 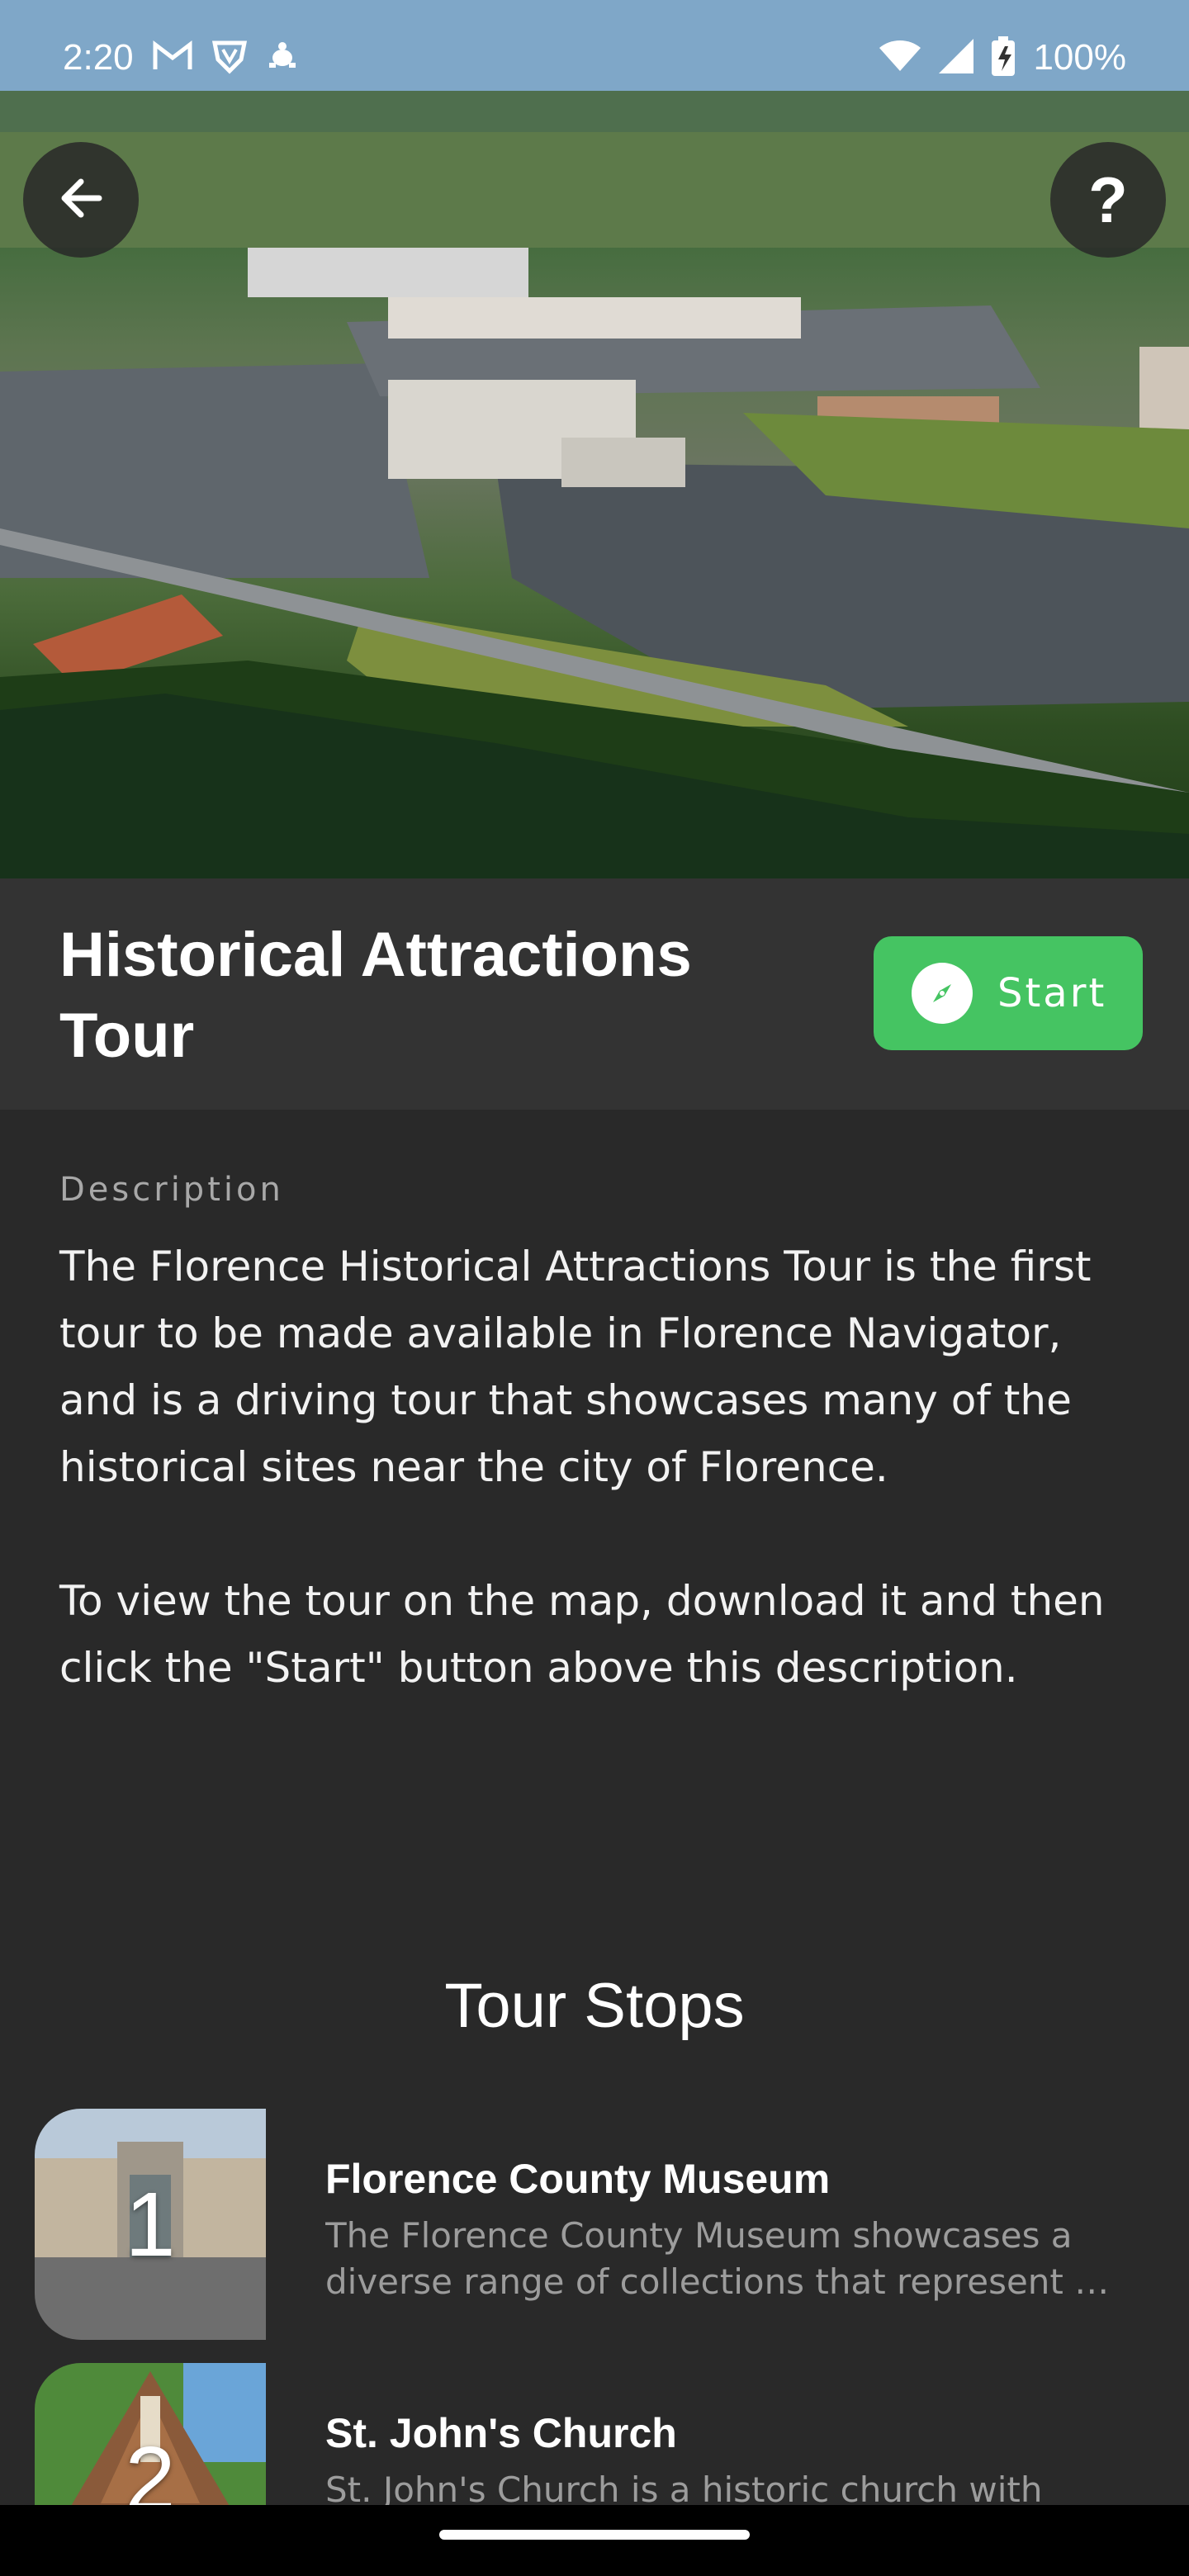 What do you see at coordinates (171, 1190) in the screenshot?
I see `description-heading: Description` at bounding box center [171, 1190].